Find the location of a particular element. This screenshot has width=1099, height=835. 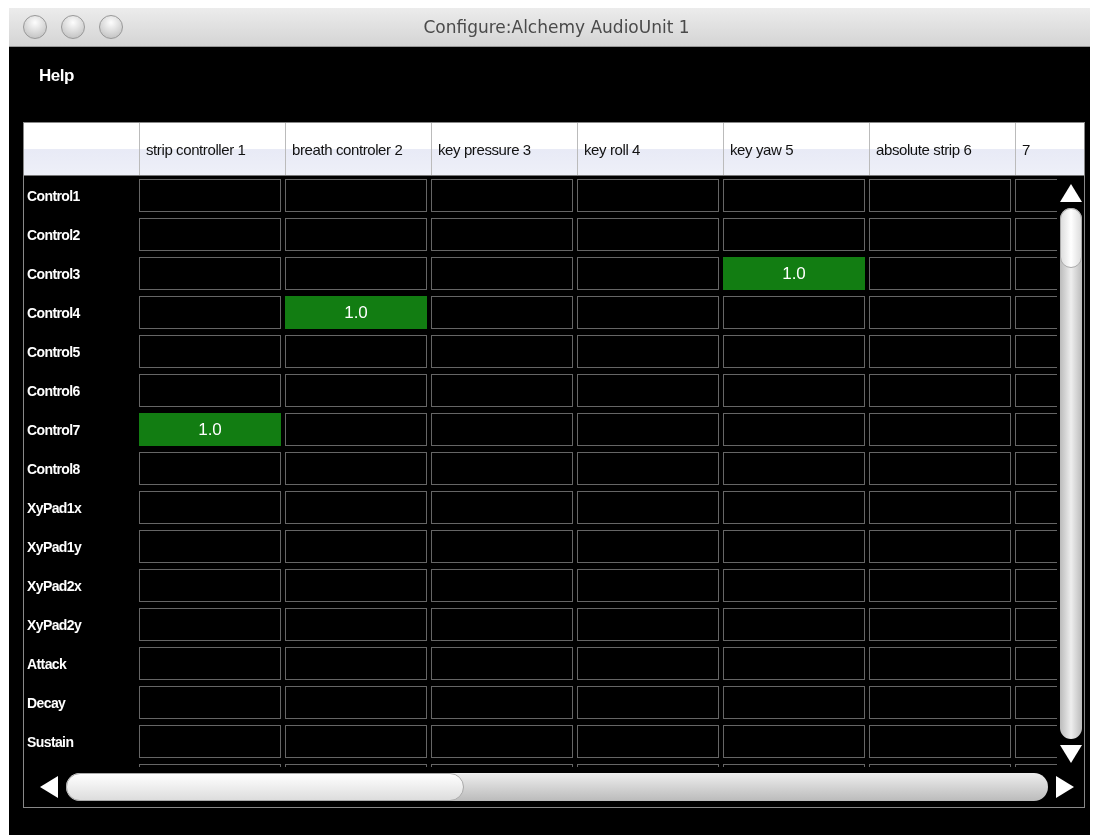

scroll-right-icon is located at coordinates (1065, 787).